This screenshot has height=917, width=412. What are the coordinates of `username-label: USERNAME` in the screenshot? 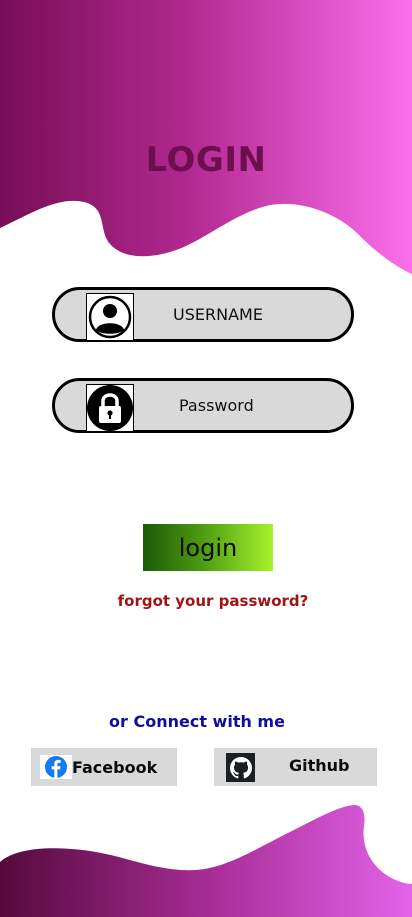 It's located at (218, 314).